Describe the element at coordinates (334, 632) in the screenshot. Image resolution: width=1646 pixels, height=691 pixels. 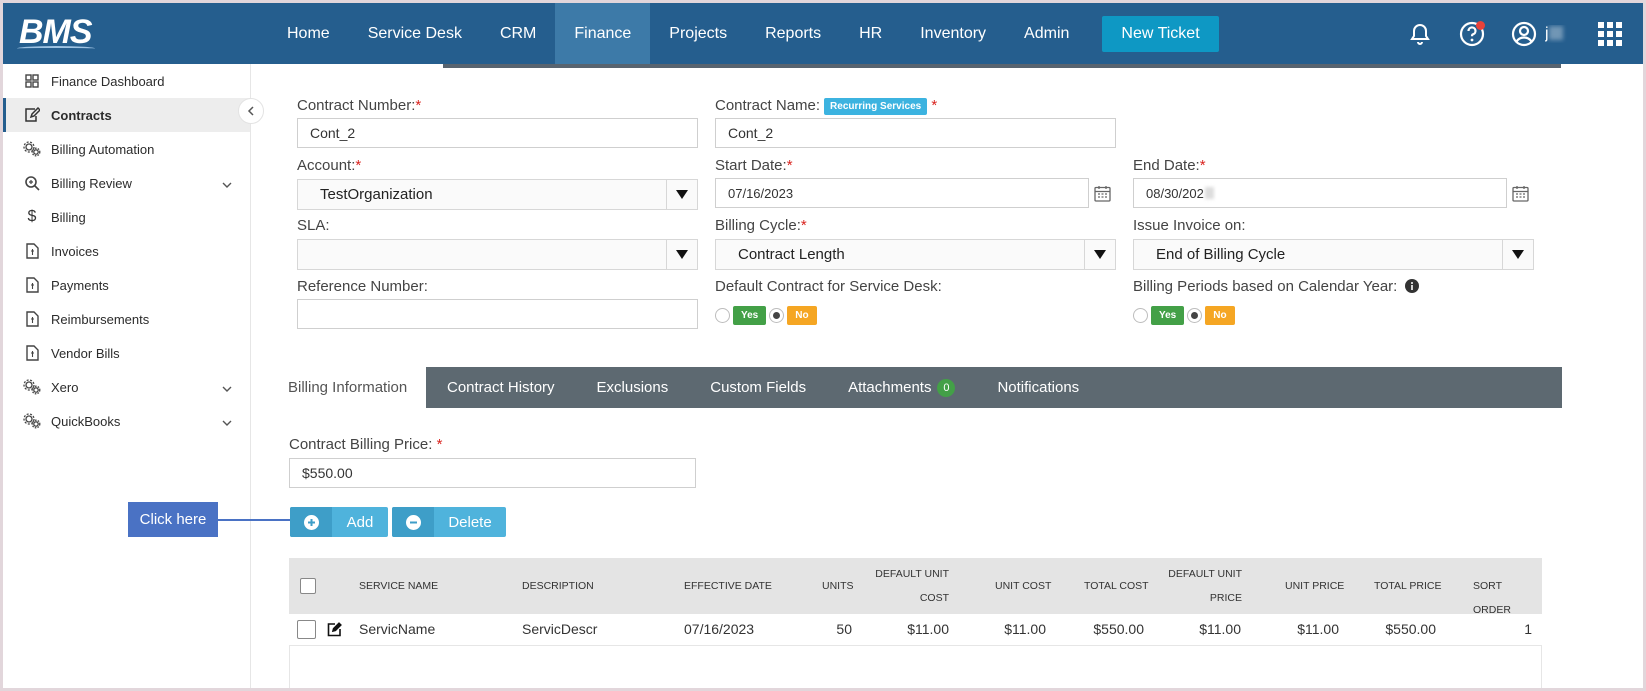
I see `edit-icon` at that location.